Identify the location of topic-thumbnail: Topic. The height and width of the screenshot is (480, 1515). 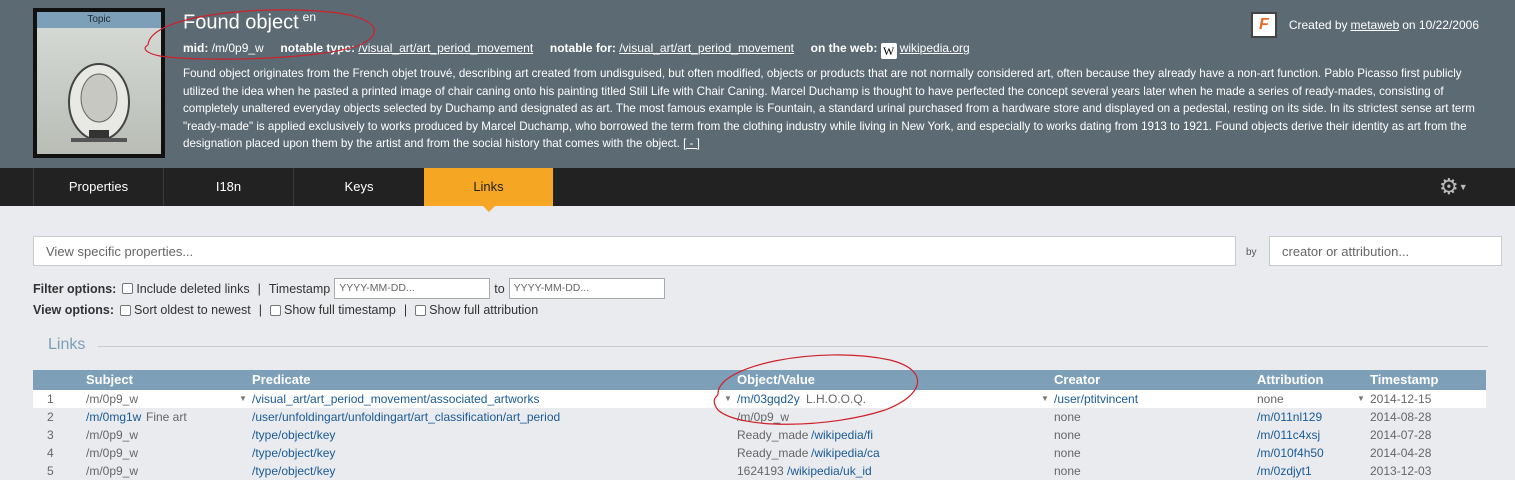
(99, 83).